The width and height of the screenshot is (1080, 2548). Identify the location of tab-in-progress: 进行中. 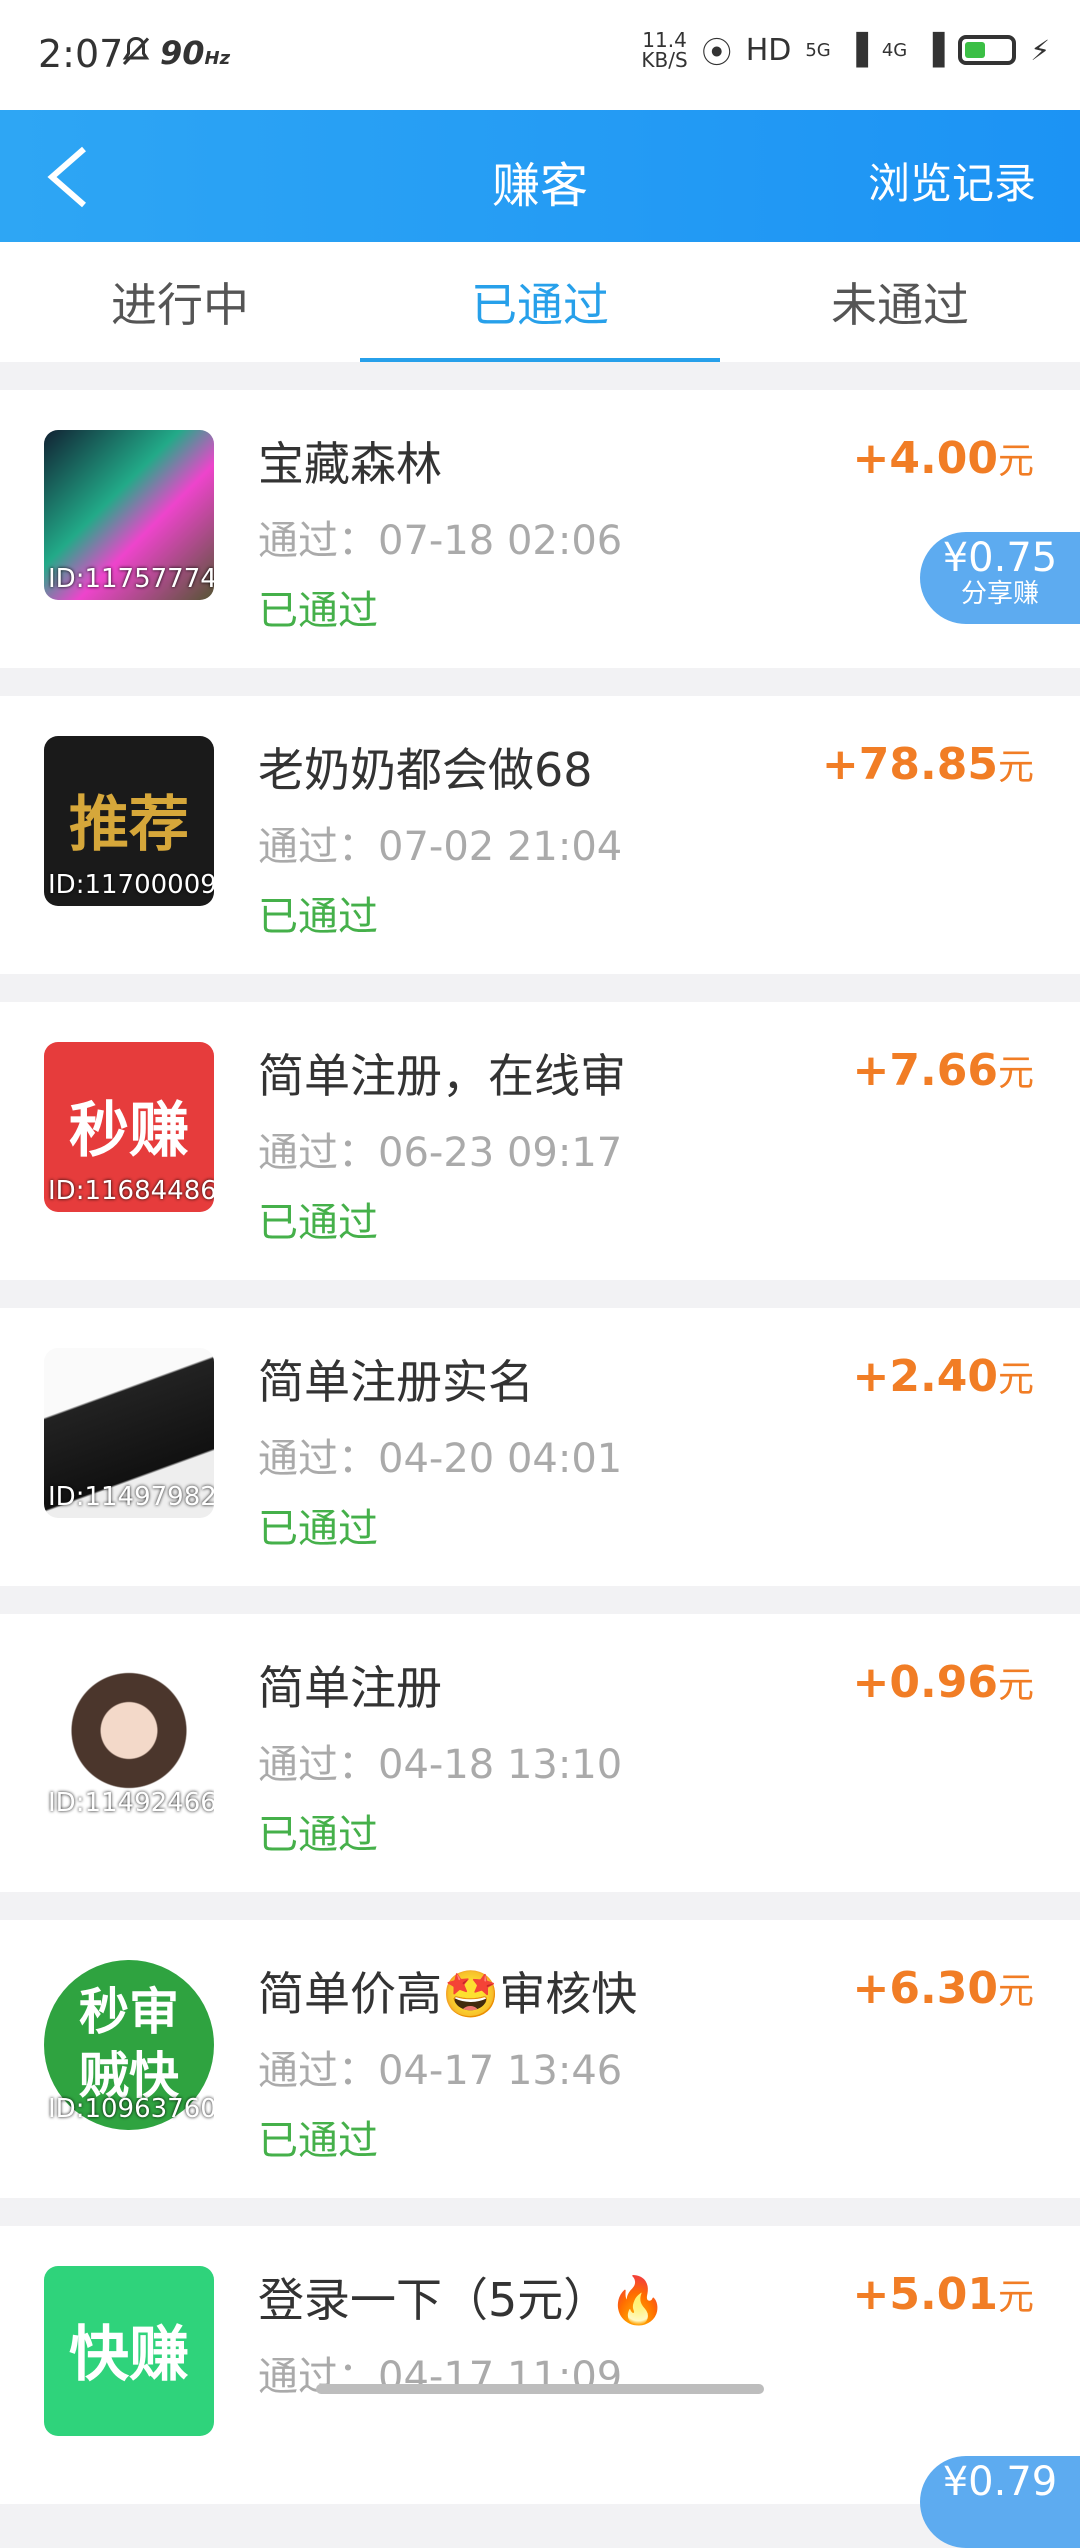
(180, 302).